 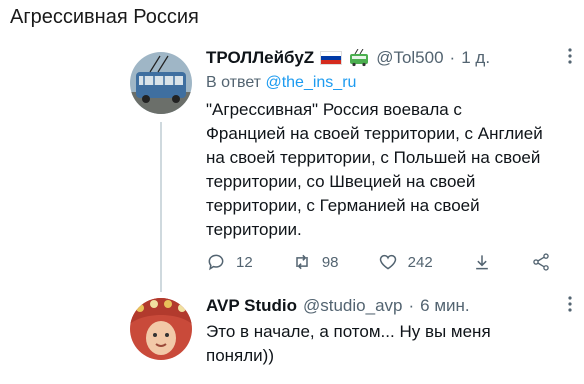 I want to click on display-name: ТРОЛЛейбуZ, so click(x=260, y=58).